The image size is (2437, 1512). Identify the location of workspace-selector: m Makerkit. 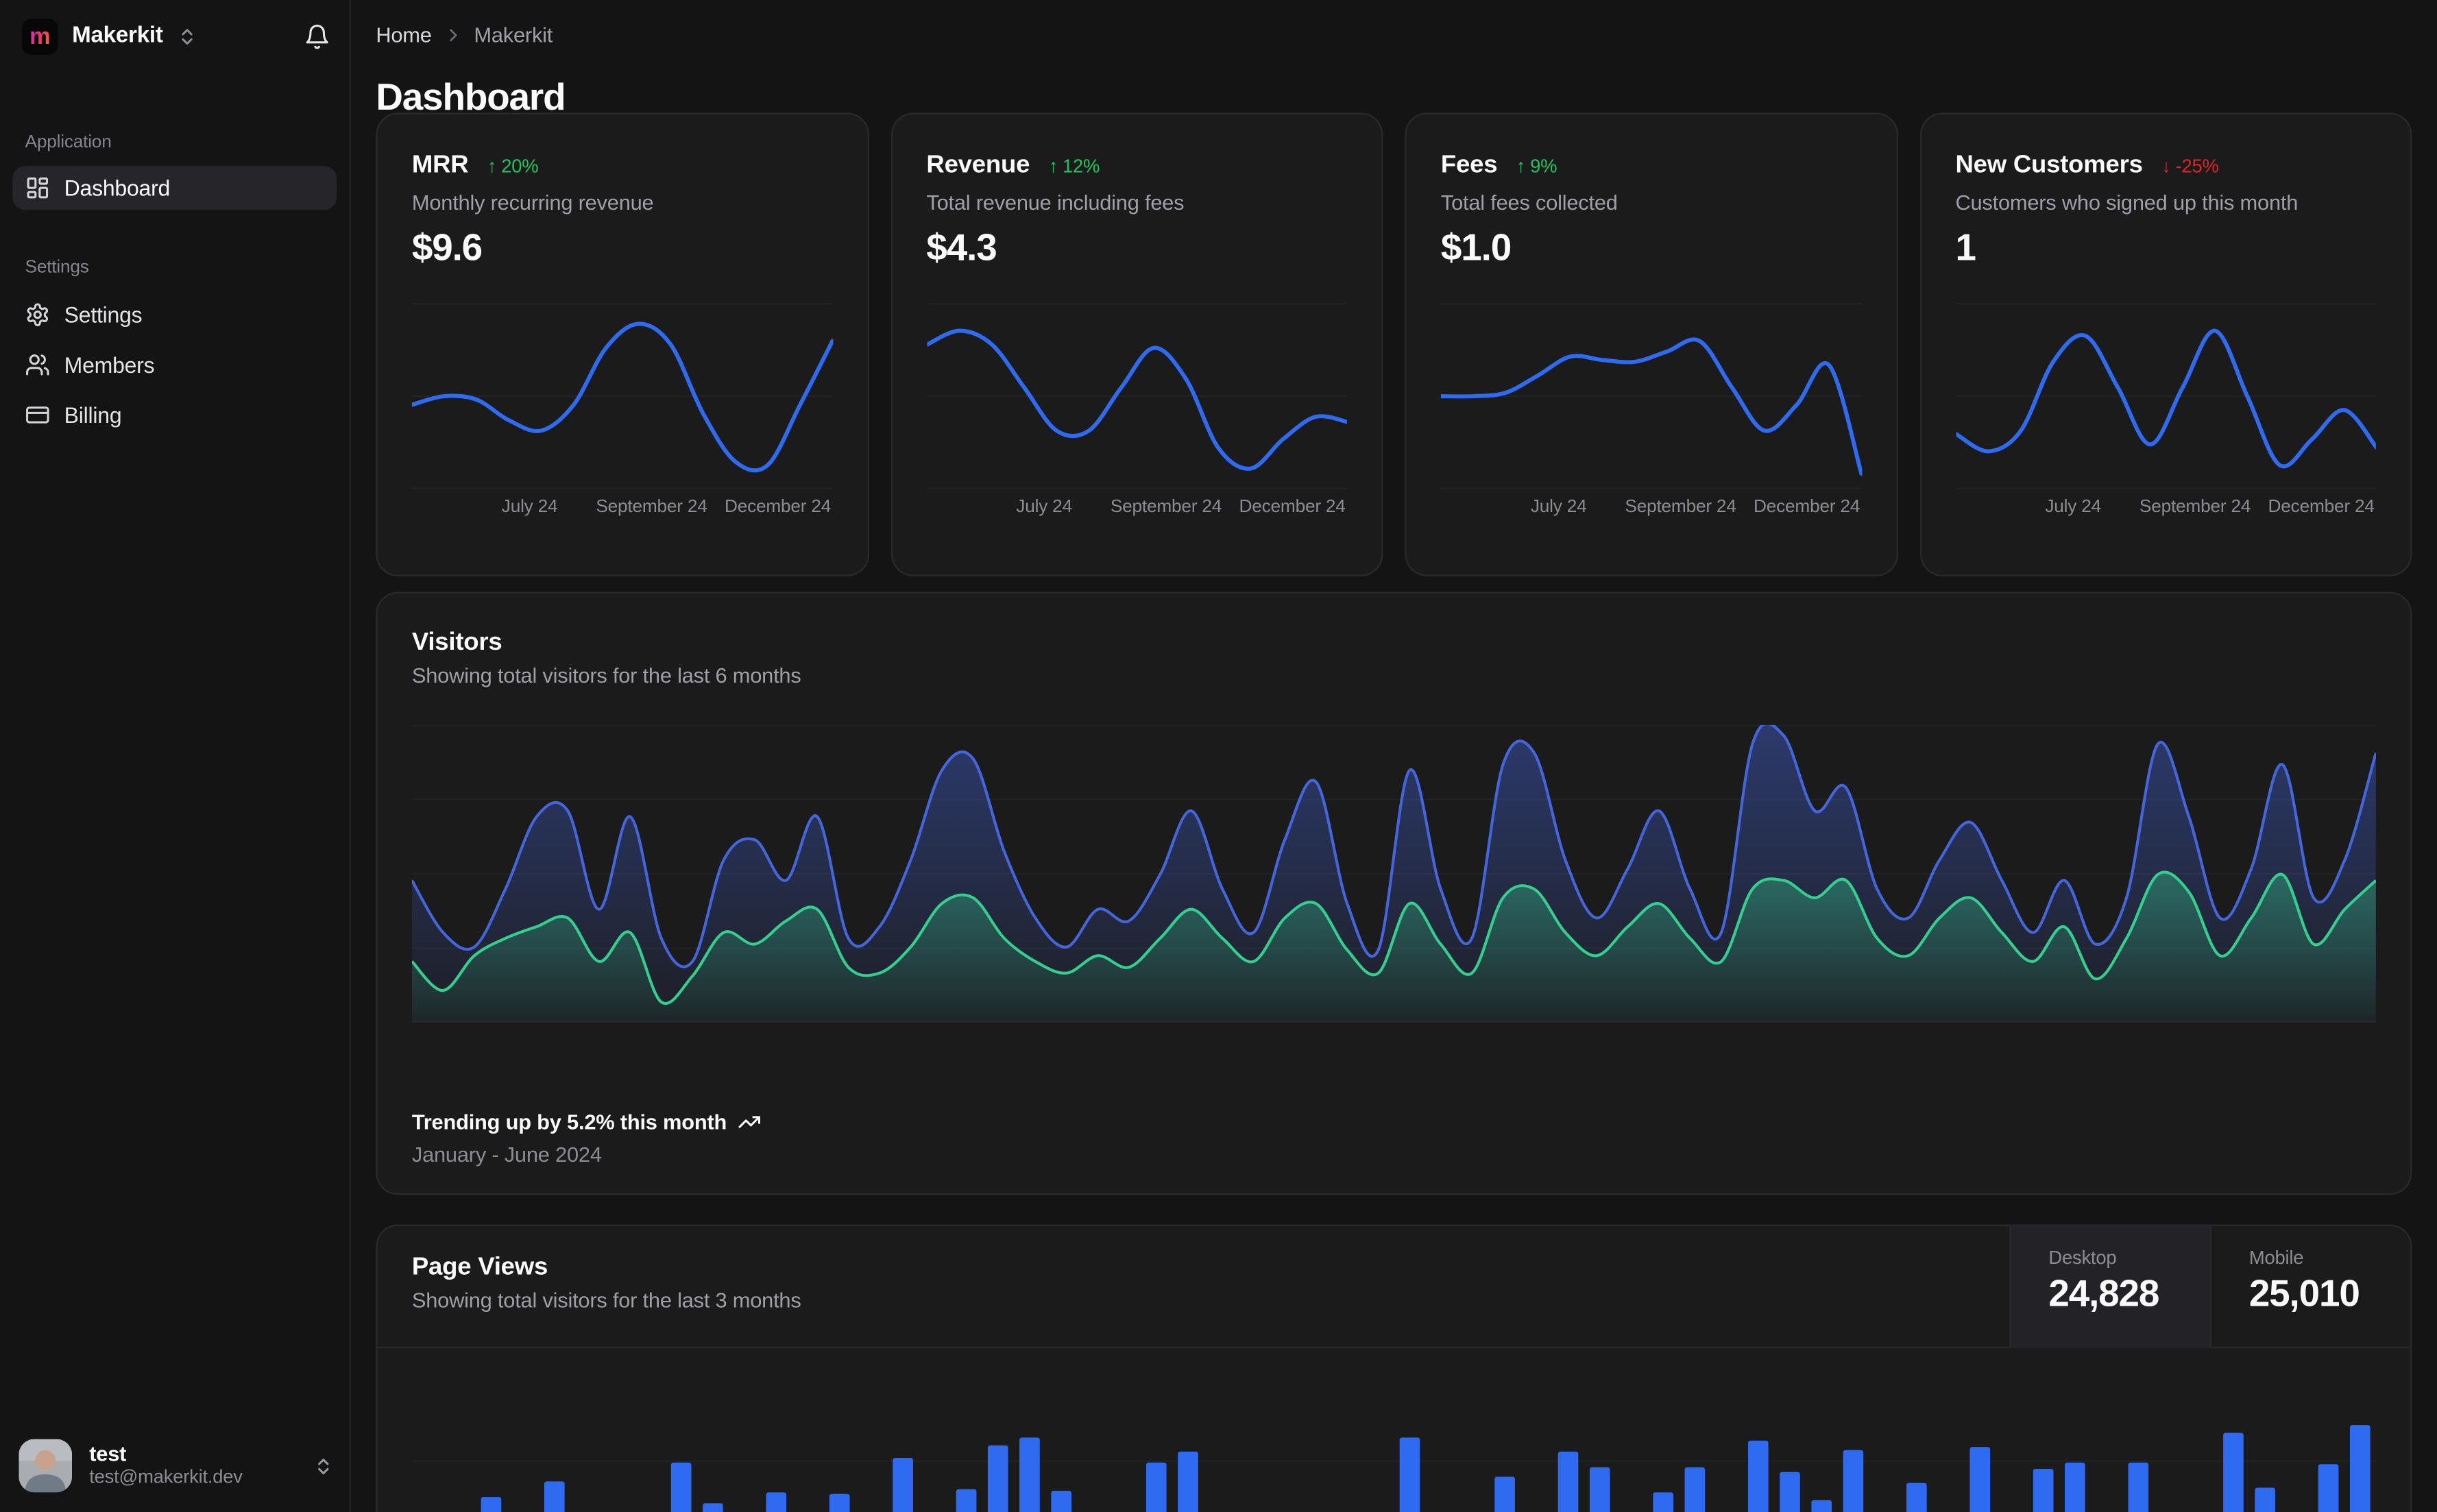
(176, 36).